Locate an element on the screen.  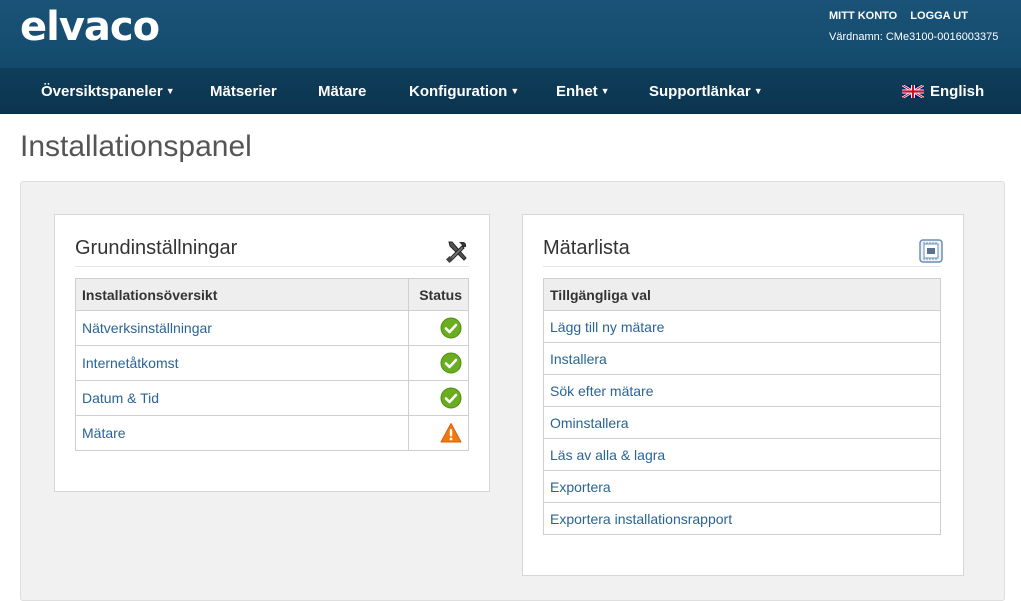
language-selector: English is located at coordinates (943, 91).